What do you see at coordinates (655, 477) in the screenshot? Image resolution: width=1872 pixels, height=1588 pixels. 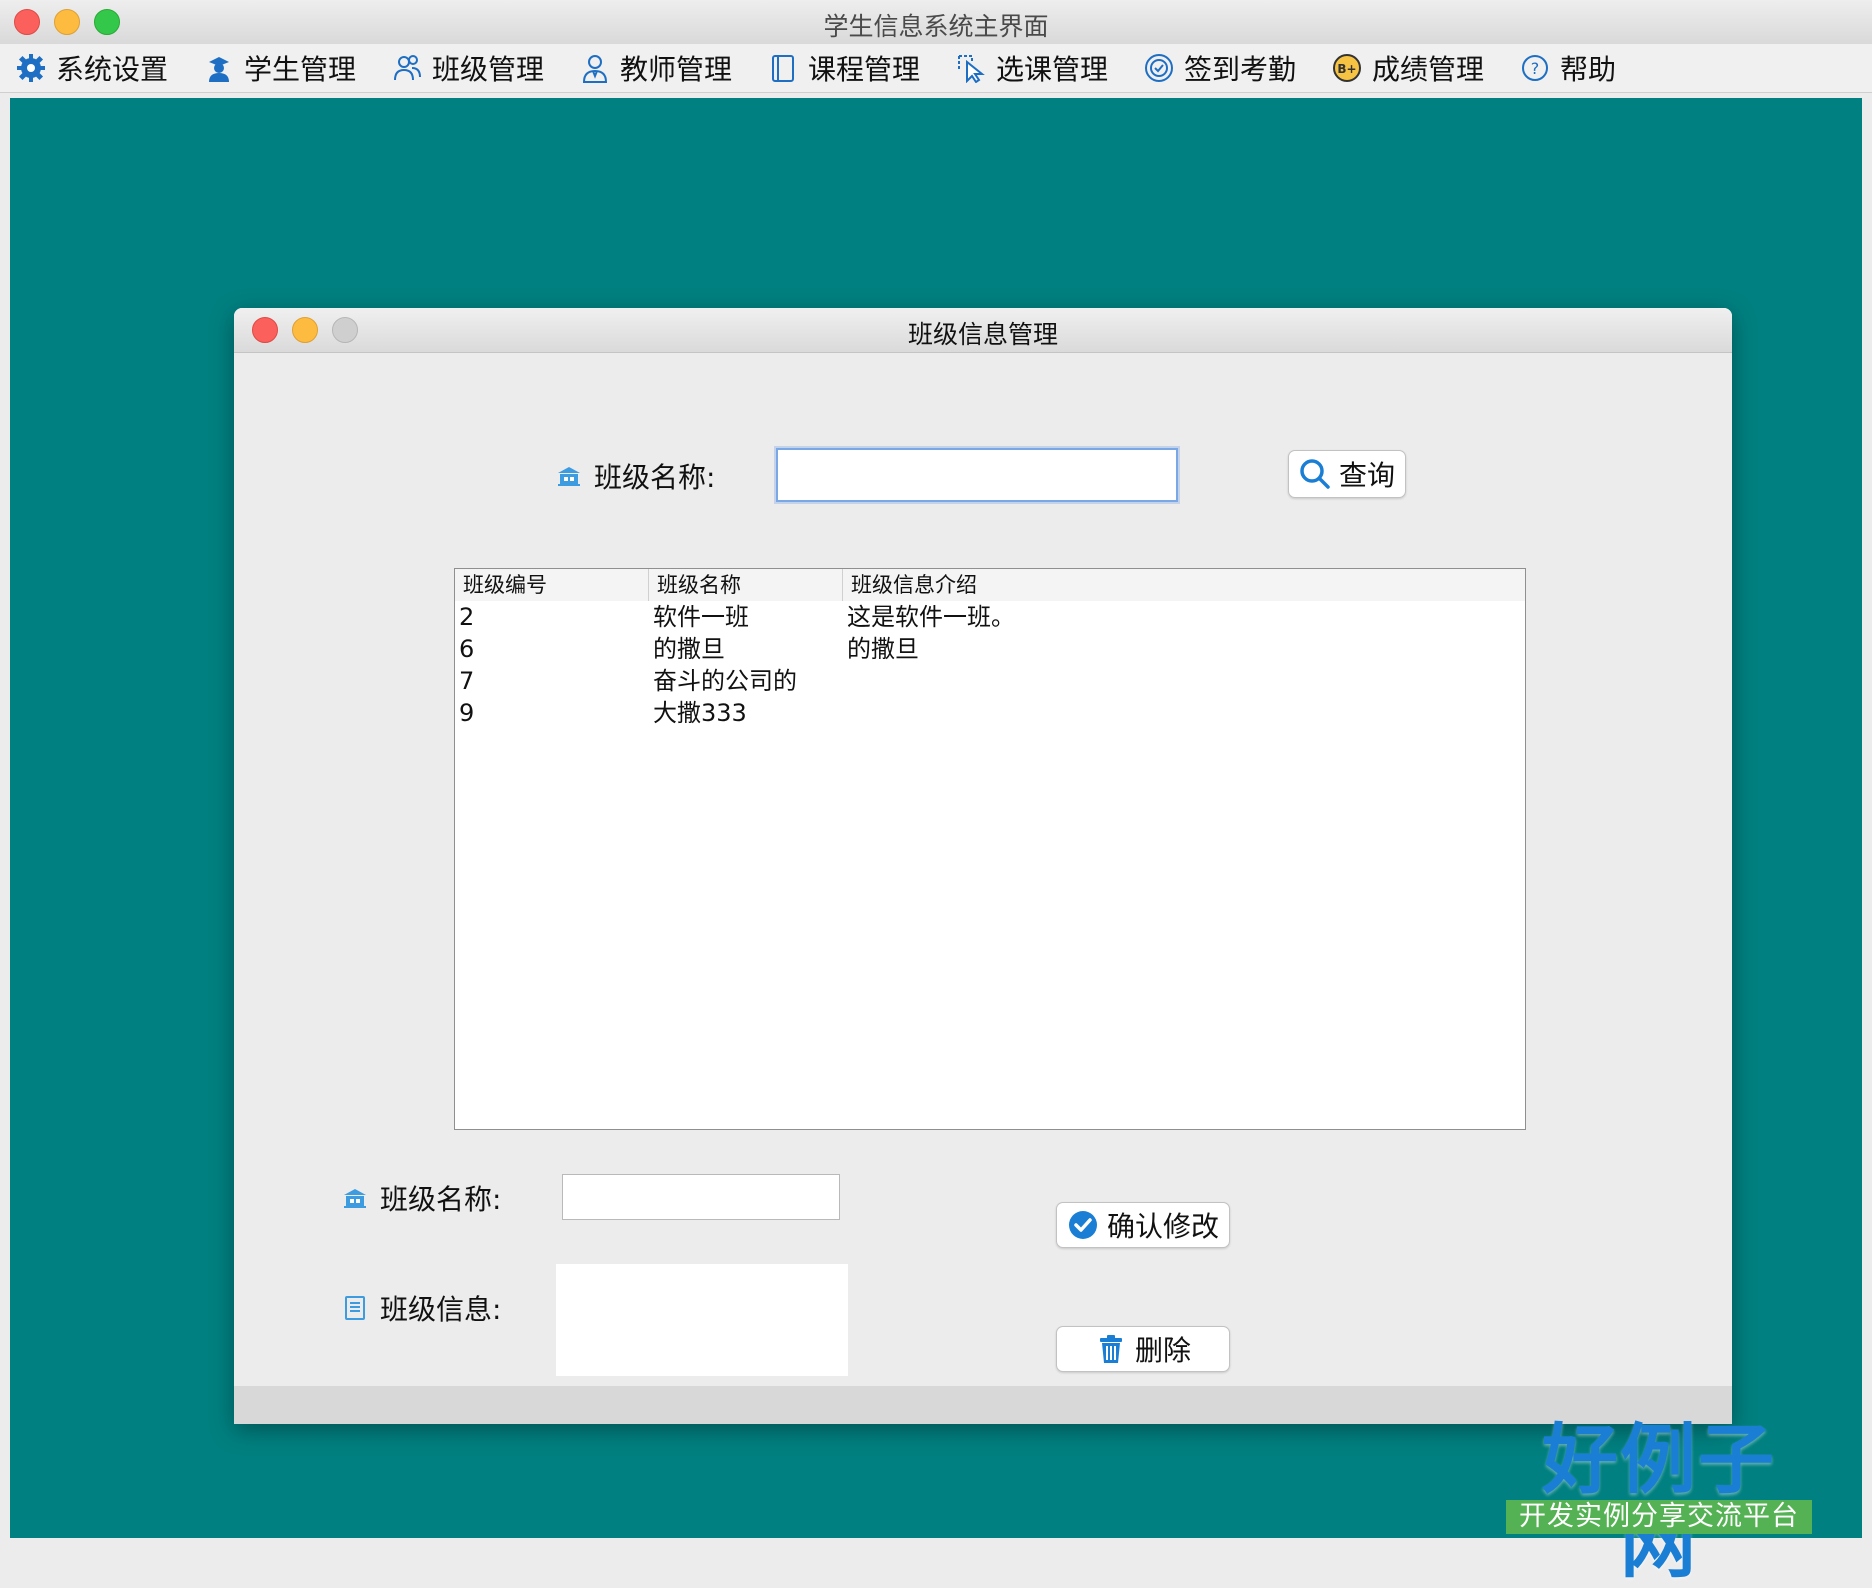 I see `search-label-text: 班级名称:` at bounding box center [655, 477].